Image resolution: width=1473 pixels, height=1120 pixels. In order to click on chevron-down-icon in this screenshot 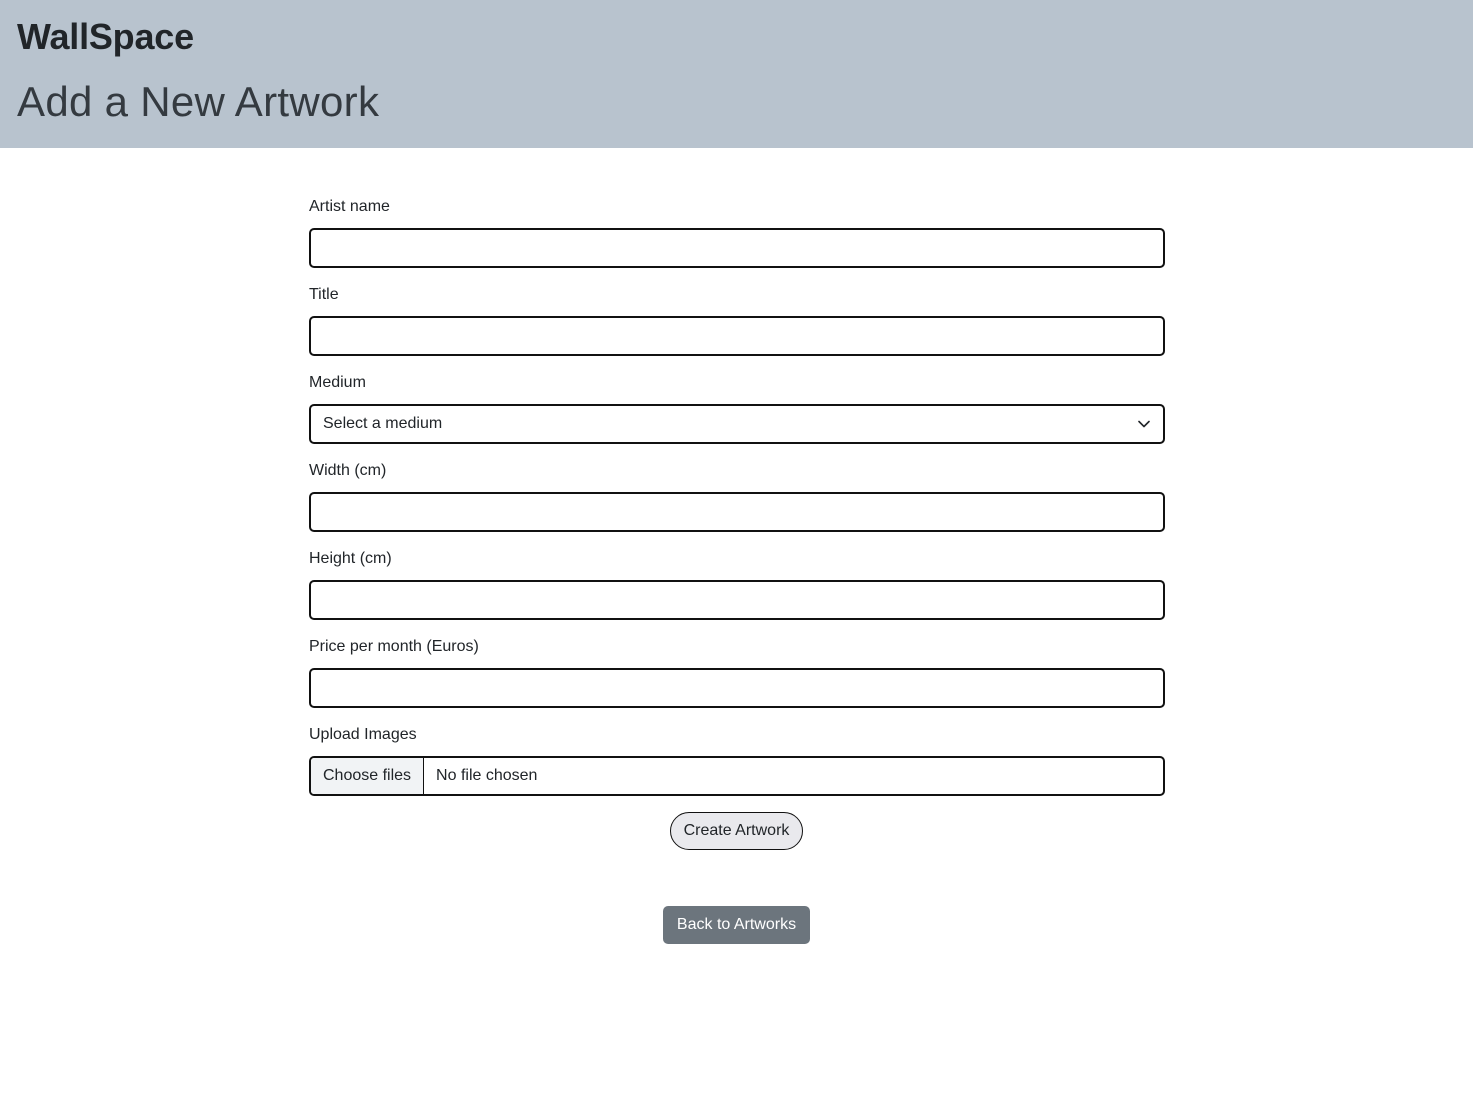, I will do `click(1144, 424)`.